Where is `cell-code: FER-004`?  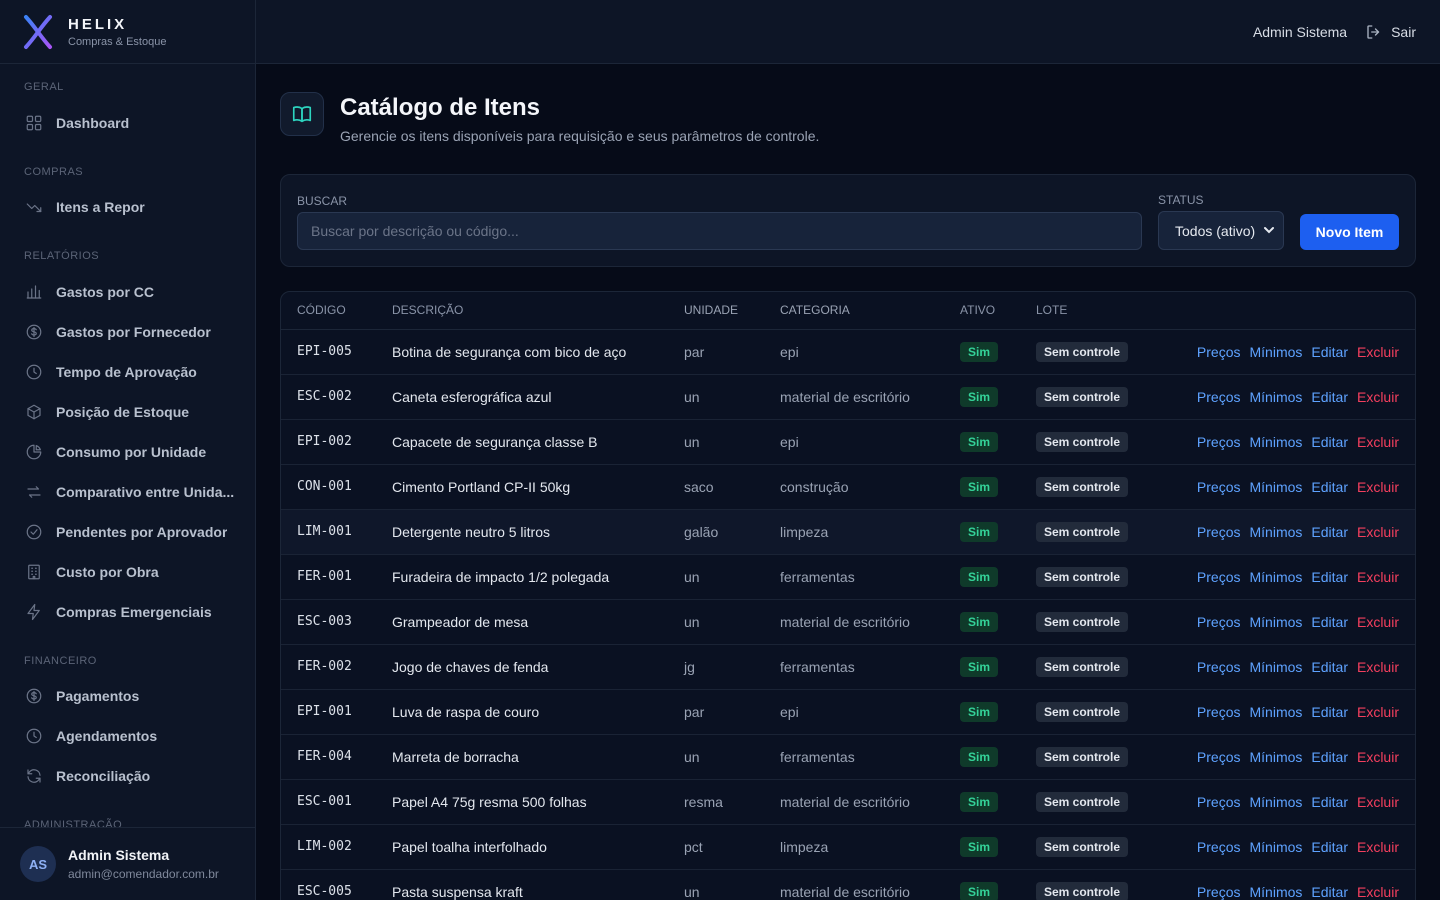
cell-code: FER-004 is located at coordinates (336, 757).